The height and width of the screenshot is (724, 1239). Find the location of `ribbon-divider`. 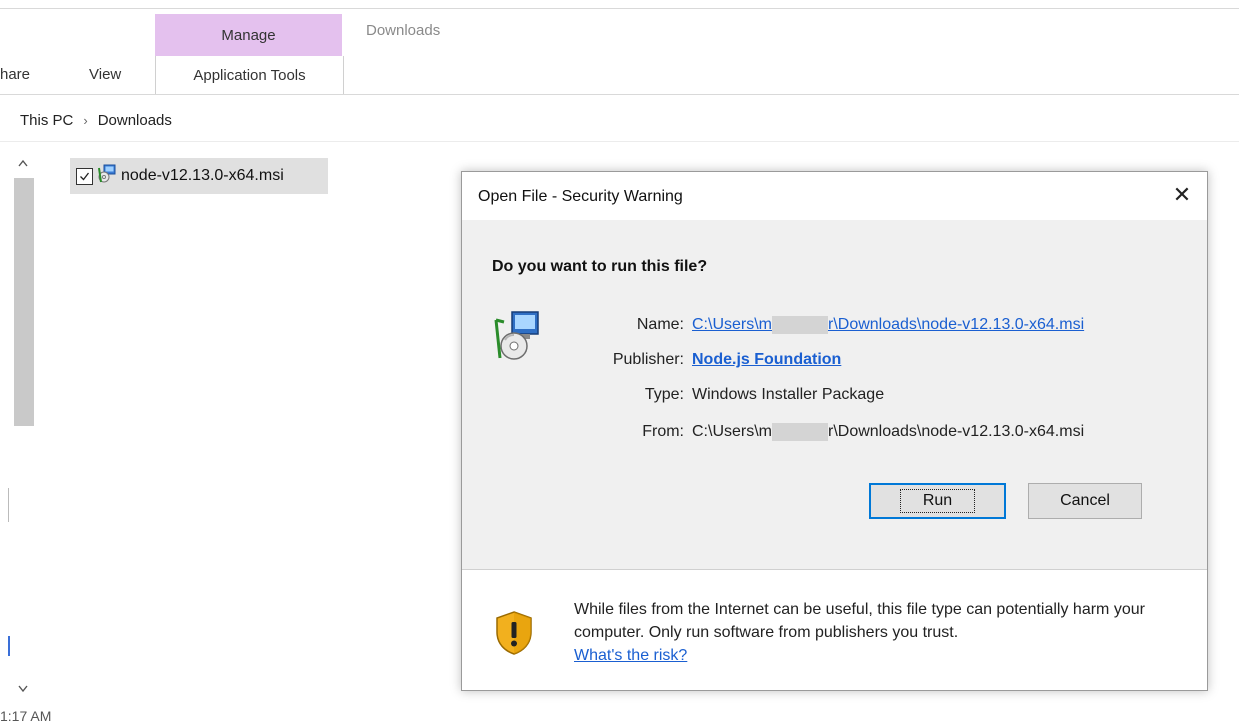

ribbon-divider is located at coordinates (619, 94).